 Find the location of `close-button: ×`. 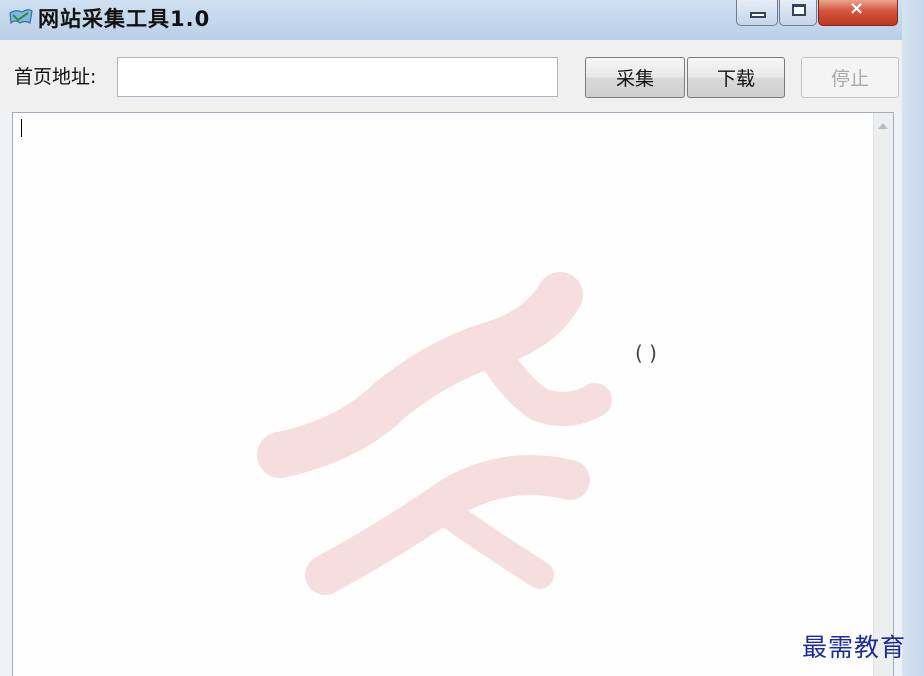

close-button: × is located at coordinates (858, 13).